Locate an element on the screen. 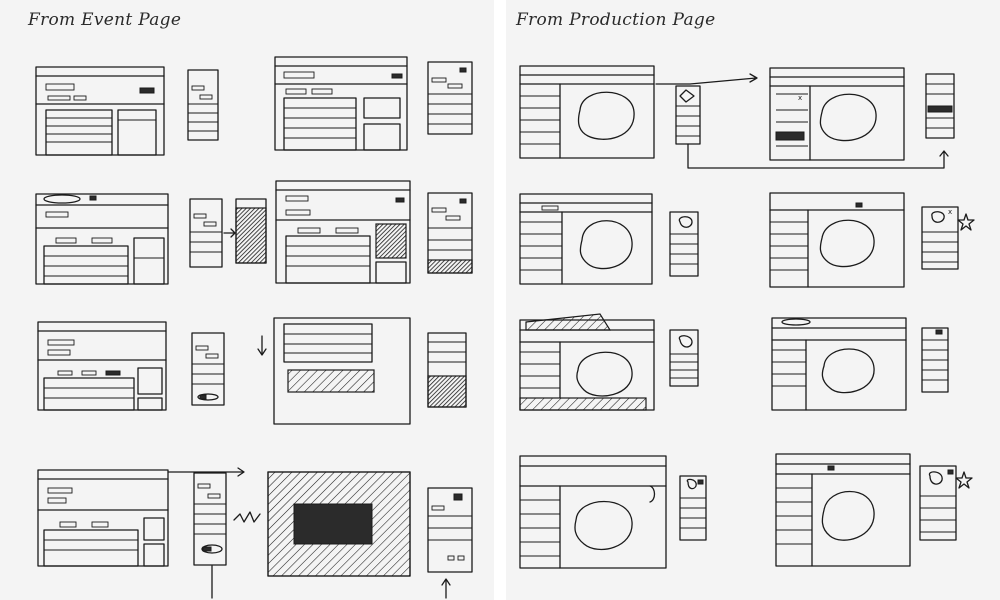 The height and width of the screenshot is (600, 1000). right-r4-desktop-a is located at coordinates (593, 512).